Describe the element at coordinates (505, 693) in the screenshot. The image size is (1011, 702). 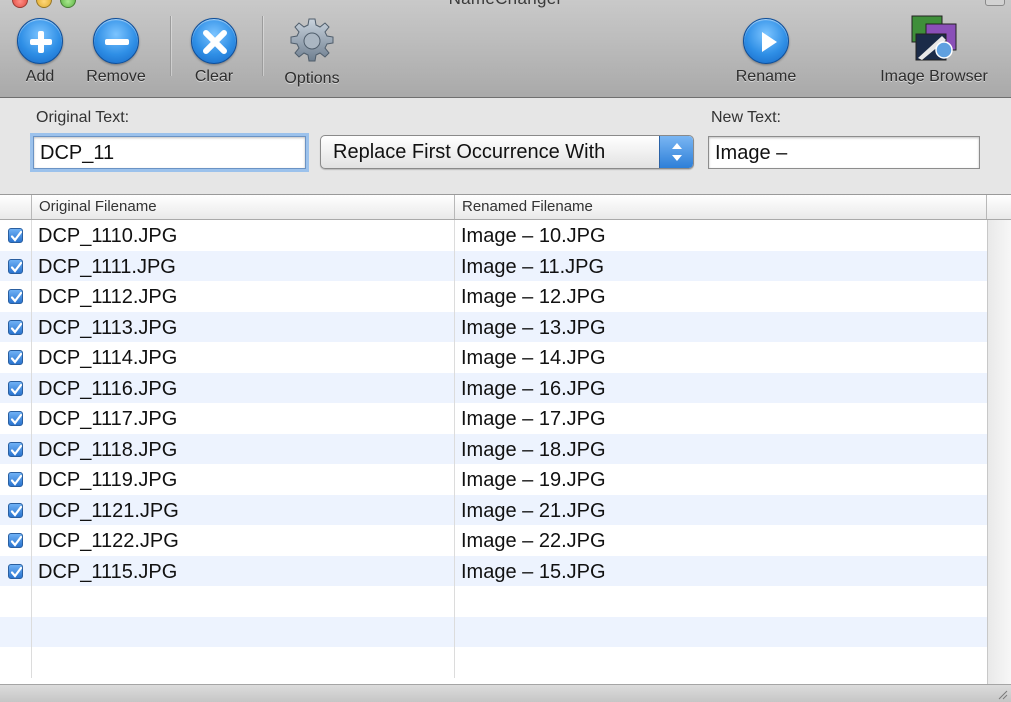
I see `status-bar` at that location.